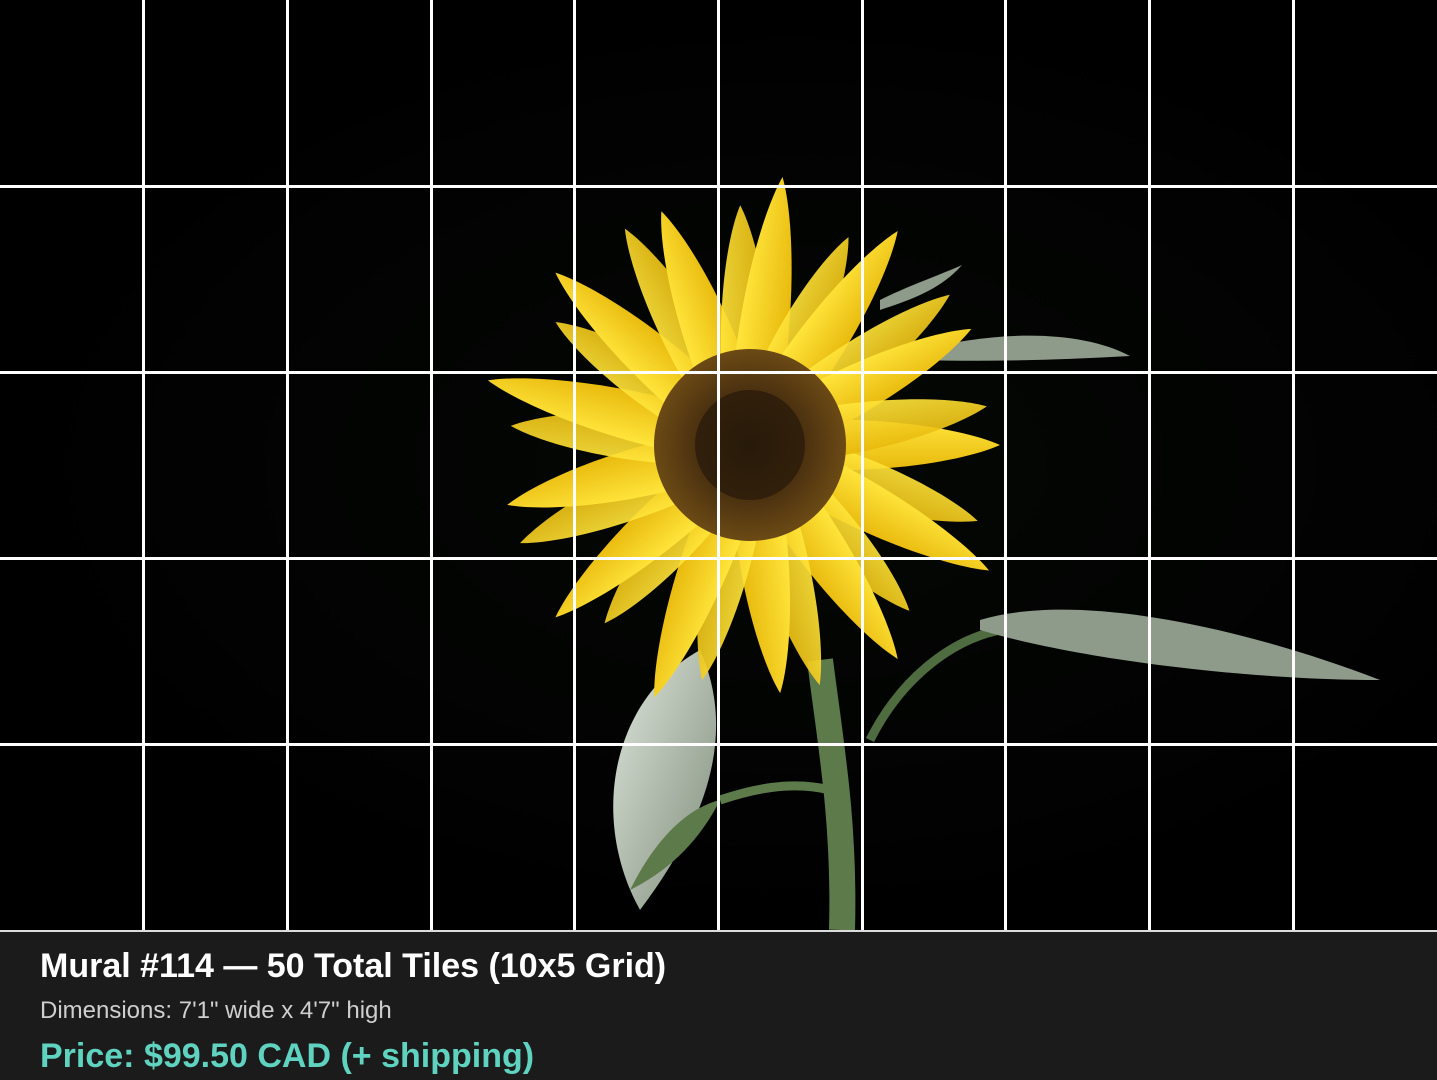 This screenshot has width=1437, height=1080. I want to click on mural-title: Mural #114 — 50 Total Tiles (10x5 Grid), so click(353, 966).